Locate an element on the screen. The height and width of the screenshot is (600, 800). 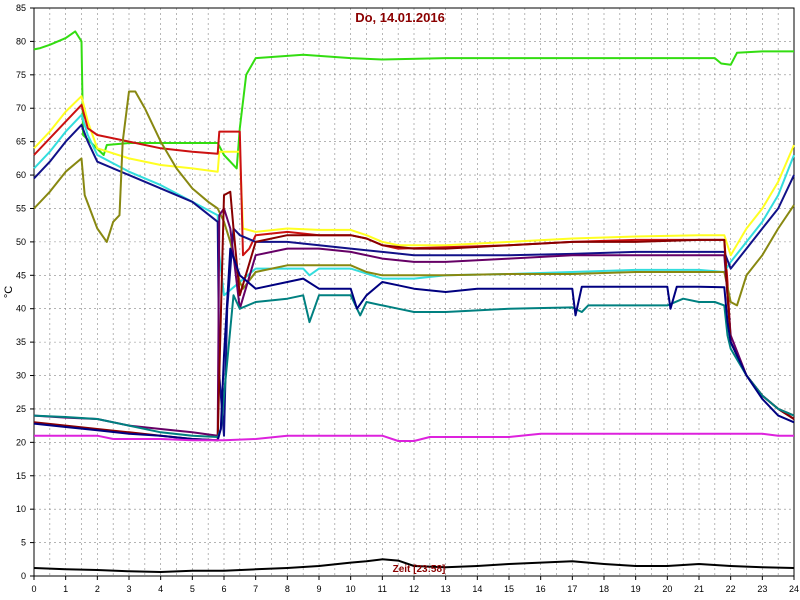
x-tick-label: 19 is located at coordinates (636, 589).